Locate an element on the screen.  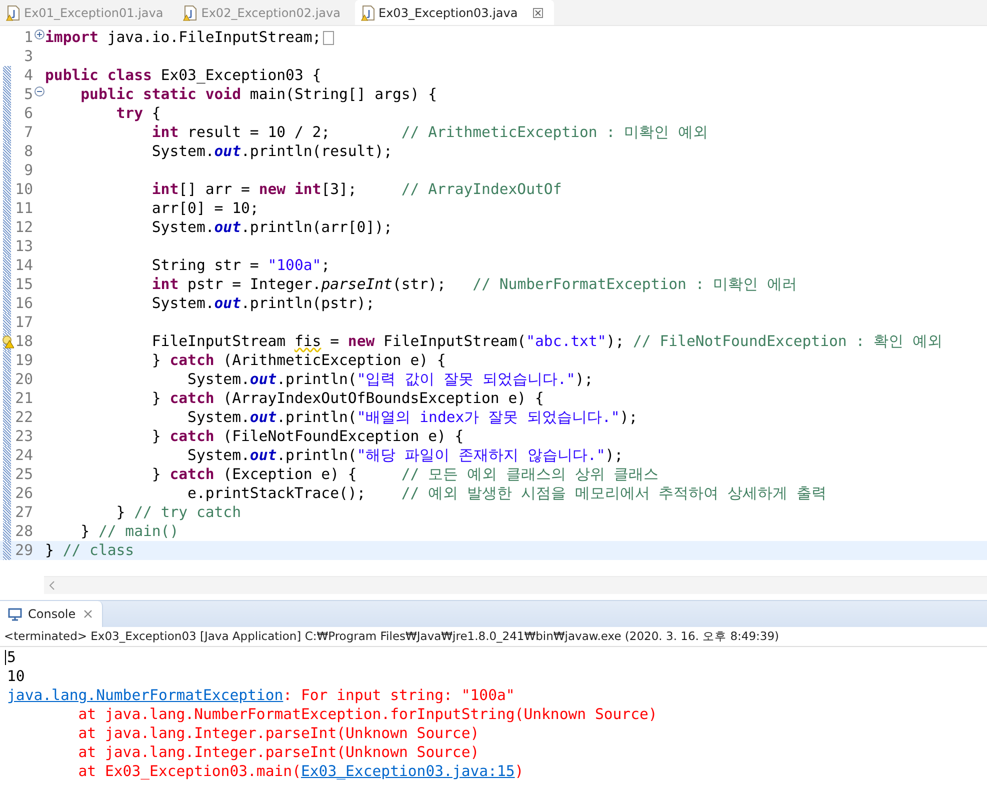
code-line: e.printStackTrace(); // 예외 발생한 시점을 메모리에서 추적하여 상세하게 출력 is located at coordinates (506, 493).